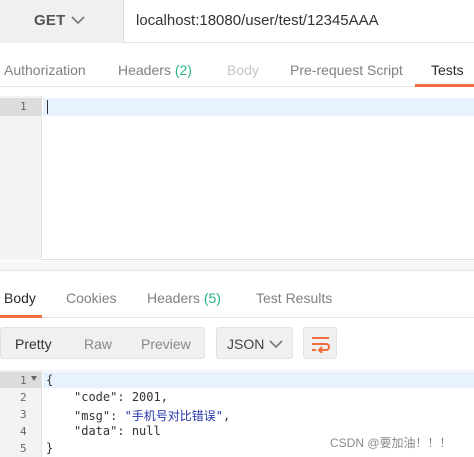 The width and height of the screenshot is (474, 457). I want to click on tab-pre-request-script: Pre-request Script, so click(346, 70).